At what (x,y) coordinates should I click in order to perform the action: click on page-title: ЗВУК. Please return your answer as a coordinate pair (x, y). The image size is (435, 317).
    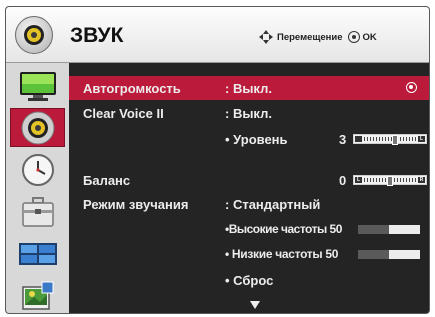
    Looking at the image, I should click on (97, 35).